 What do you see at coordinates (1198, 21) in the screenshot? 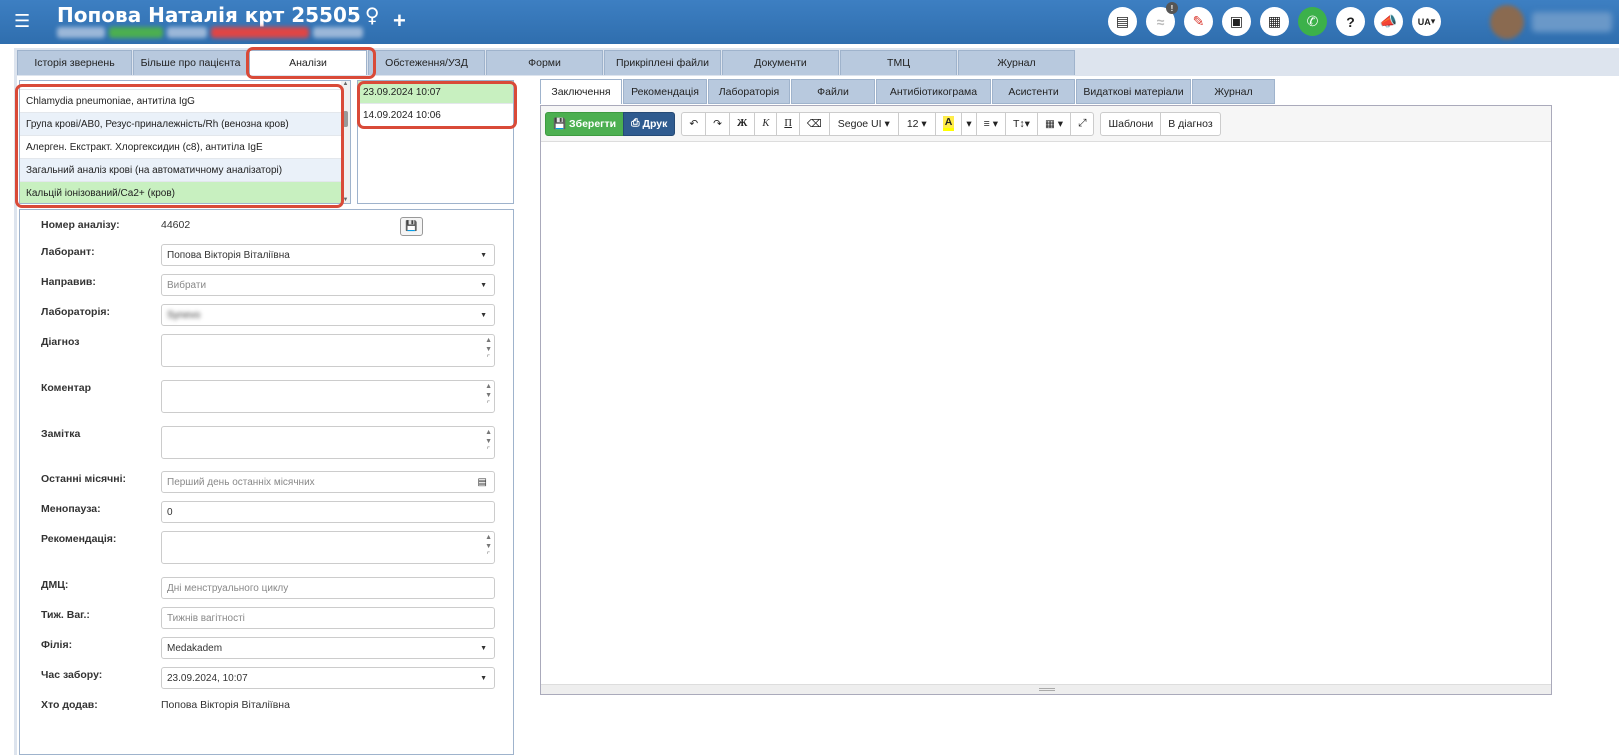
I see `pdf-icon: ✎` at bounding box center [1198, 21].